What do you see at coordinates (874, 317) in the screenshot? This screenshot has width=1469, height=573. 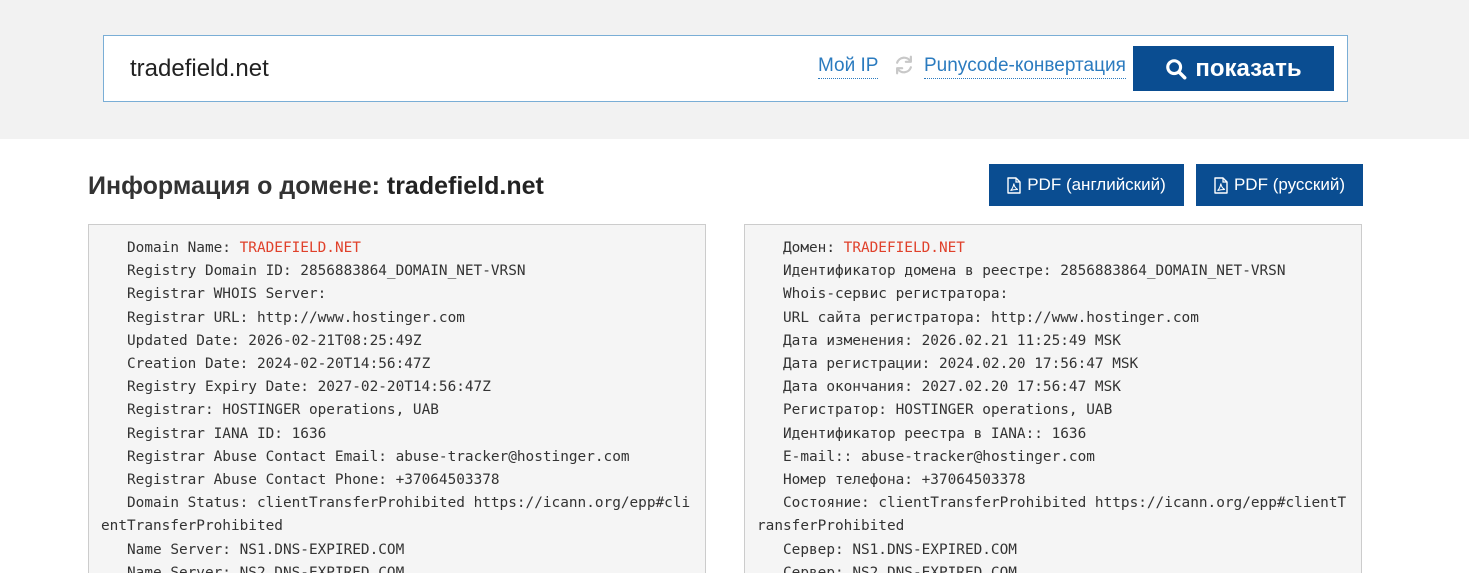 I see `whois-key: URL сайта регистратора:` at bounding box center [874, 317].